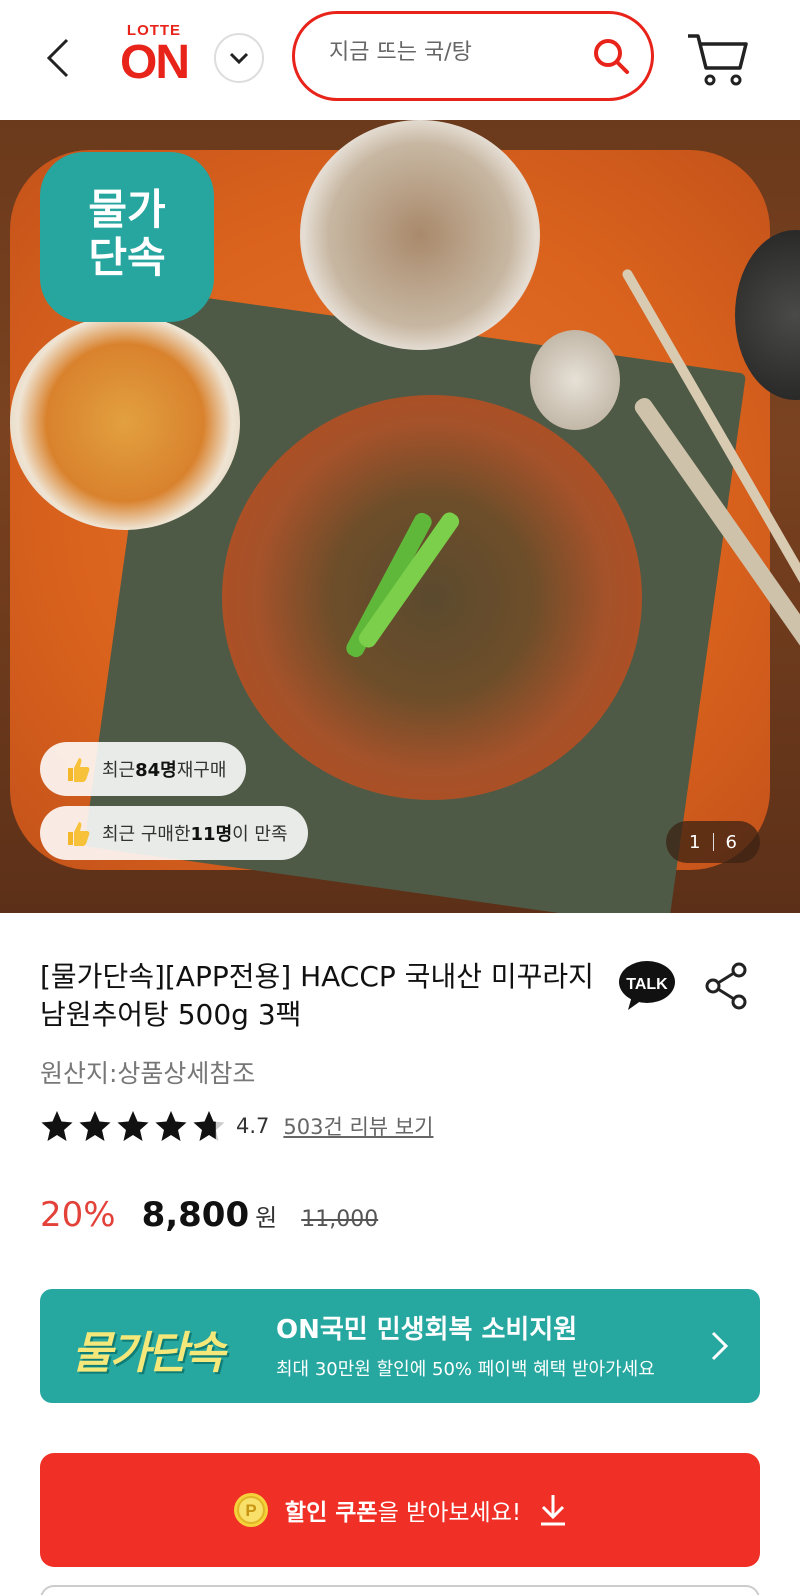  Describe the element at coordinates (127, 209) in the screenshot. I see `sale-badge-line1: 물가` at that location.